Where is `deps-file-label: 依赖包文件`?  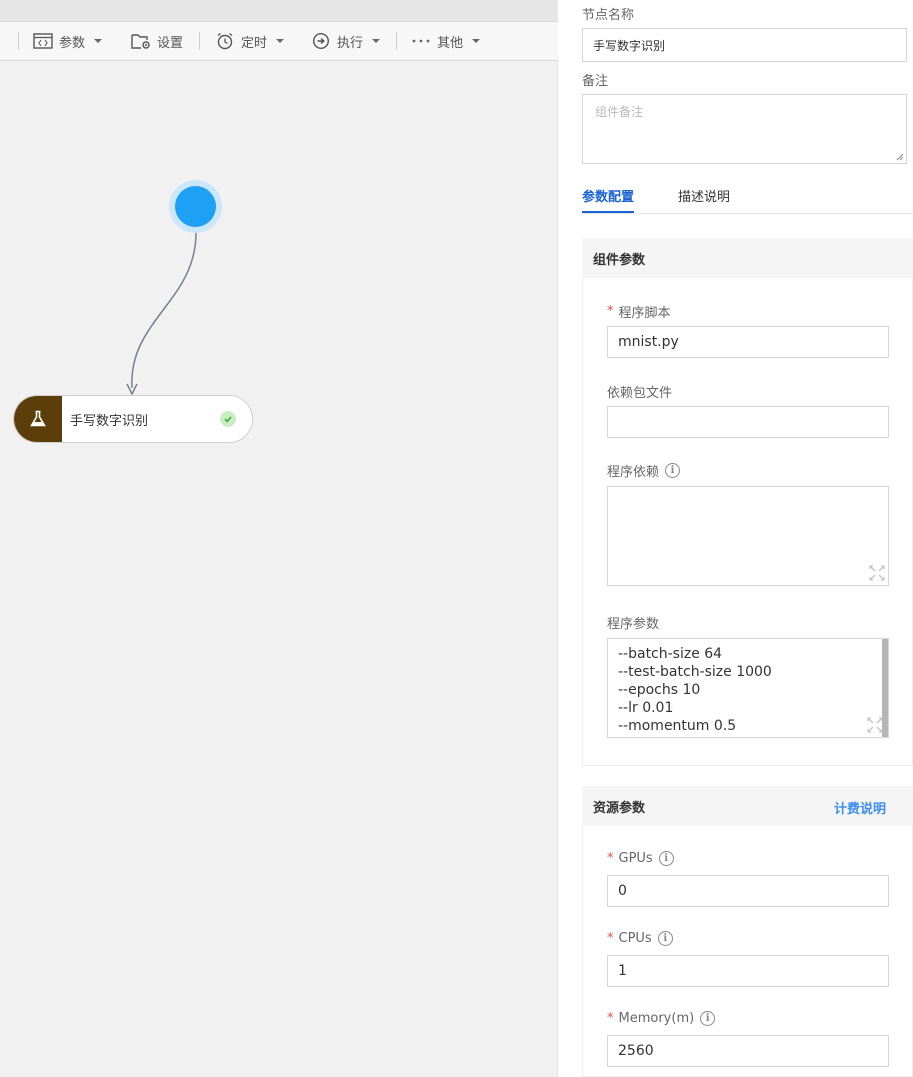
deps-file-label: 依赖包文件 is located at coordinates (639, 391).